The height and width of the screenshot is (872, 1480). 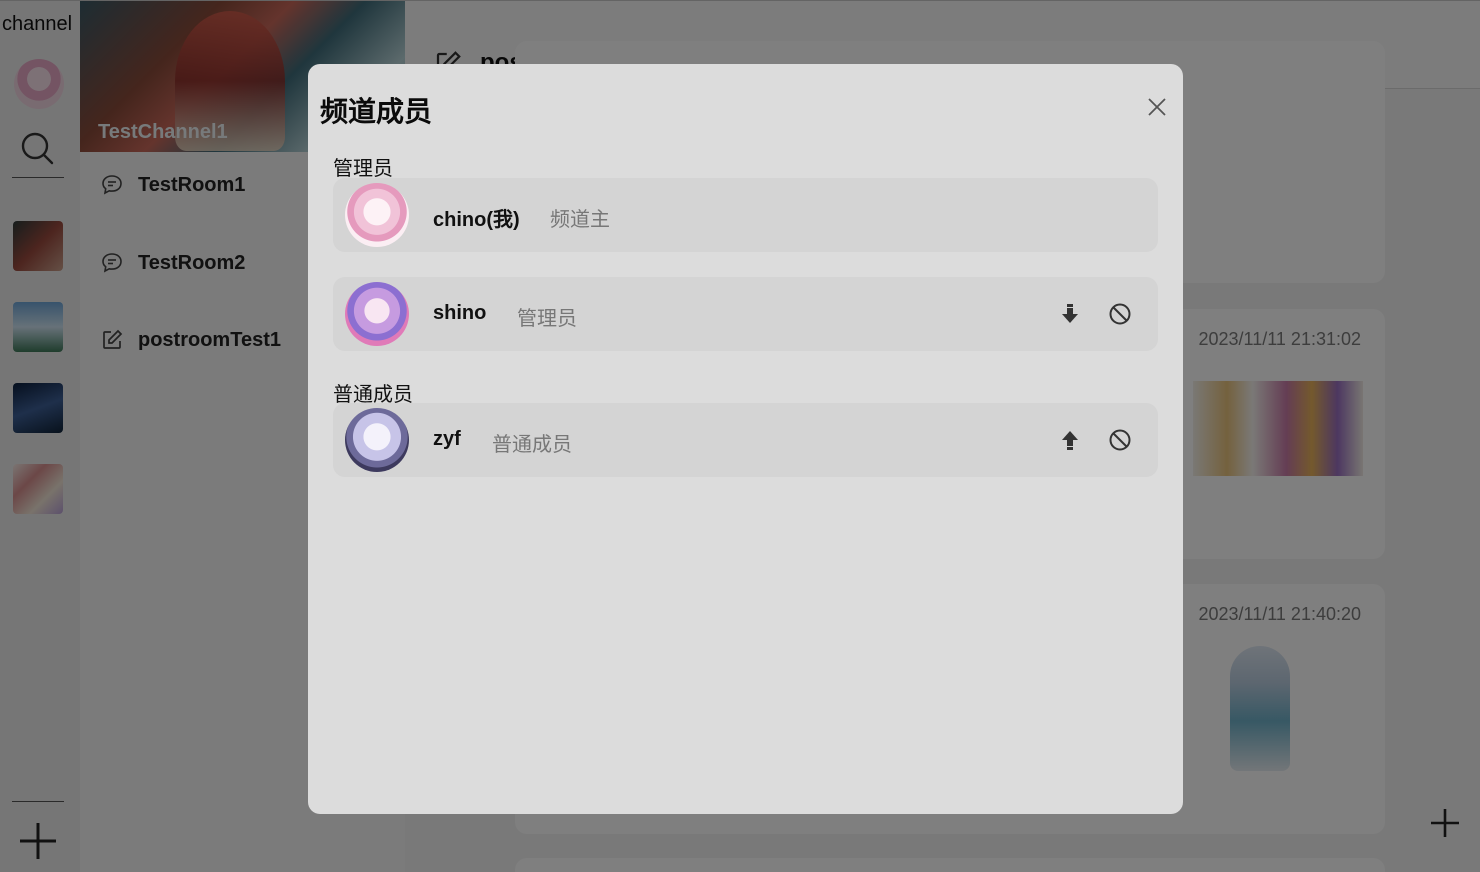 What do you see at coordinates (1070, 314) in the screenshot?
I see `arrow-down-icon` at bounding box center [1070, 314].